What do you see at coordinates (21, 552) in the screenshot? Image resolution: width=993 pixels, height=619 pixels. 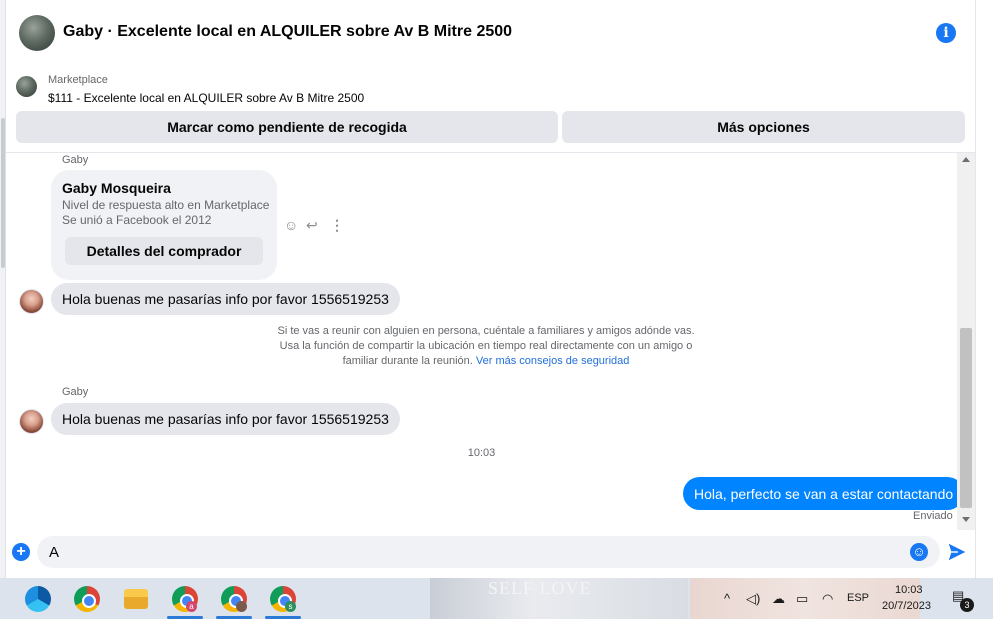 I see `plus-icon: +` at bounding box center [21, 552].